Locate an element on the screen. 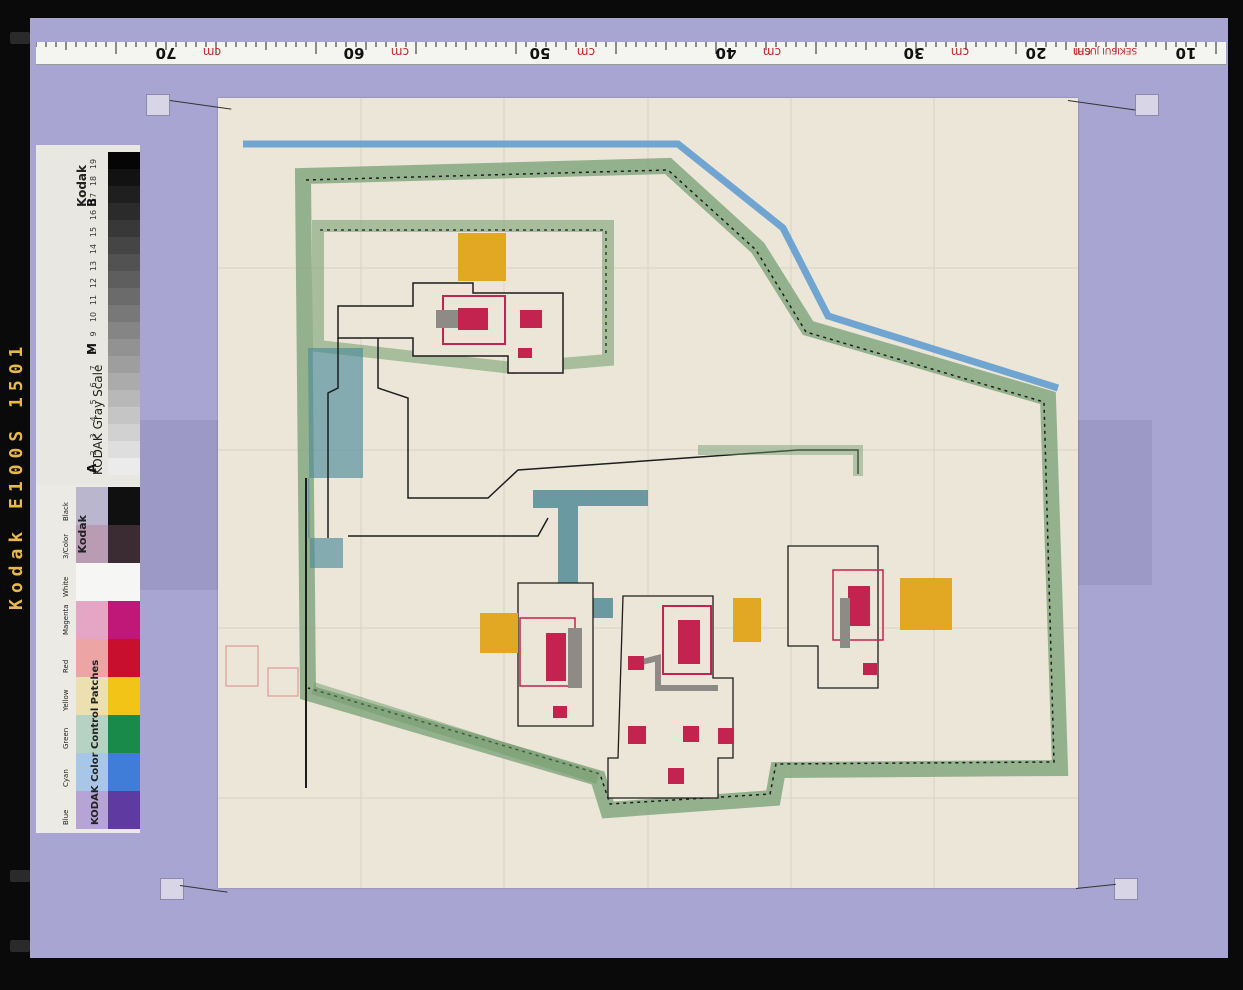  ruler-label: 50 is located at coordinates (540, 53).